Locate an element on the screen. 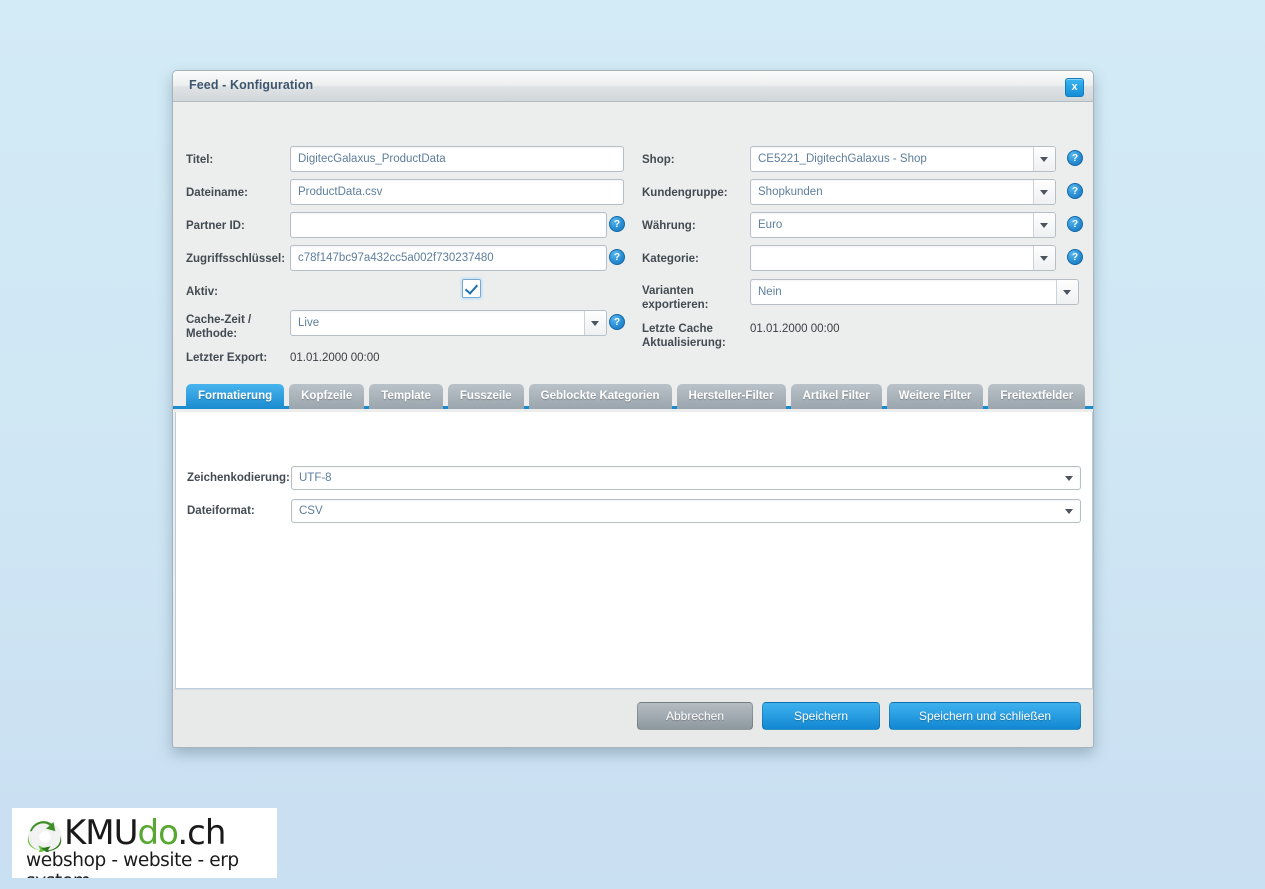 The image size is (1265, 889). cancel-button: Abbrechen is located at coordinates (695, 716).